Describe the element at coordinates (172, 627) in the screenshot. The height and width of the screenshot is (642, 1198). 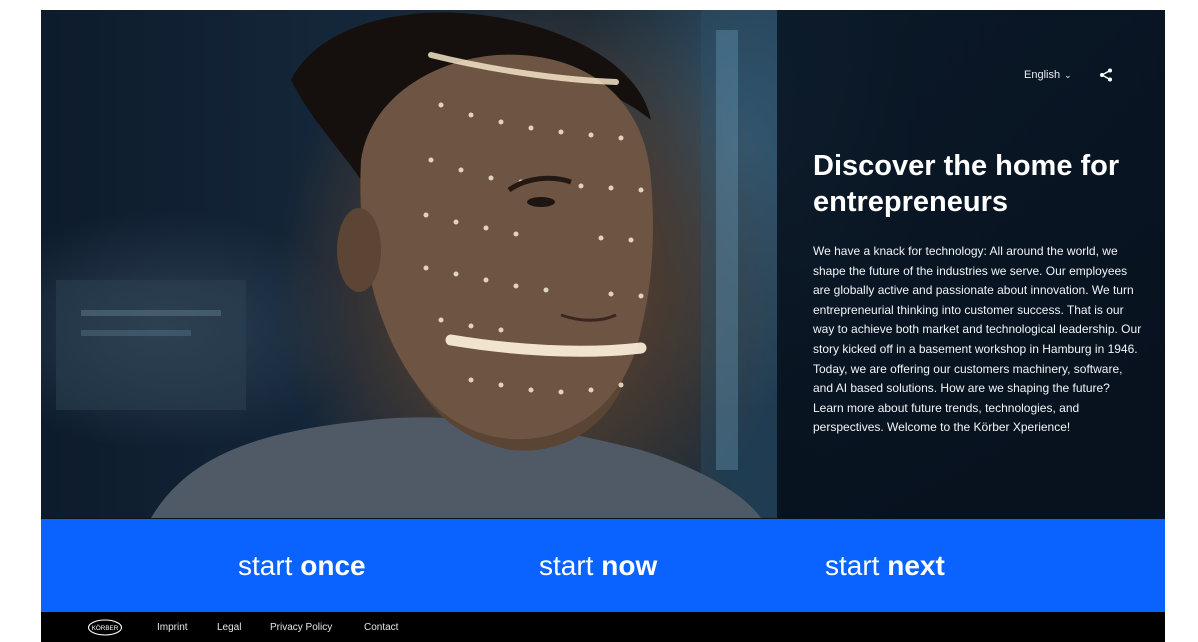
I see `footer-link-imprint: Imprint` at that location.